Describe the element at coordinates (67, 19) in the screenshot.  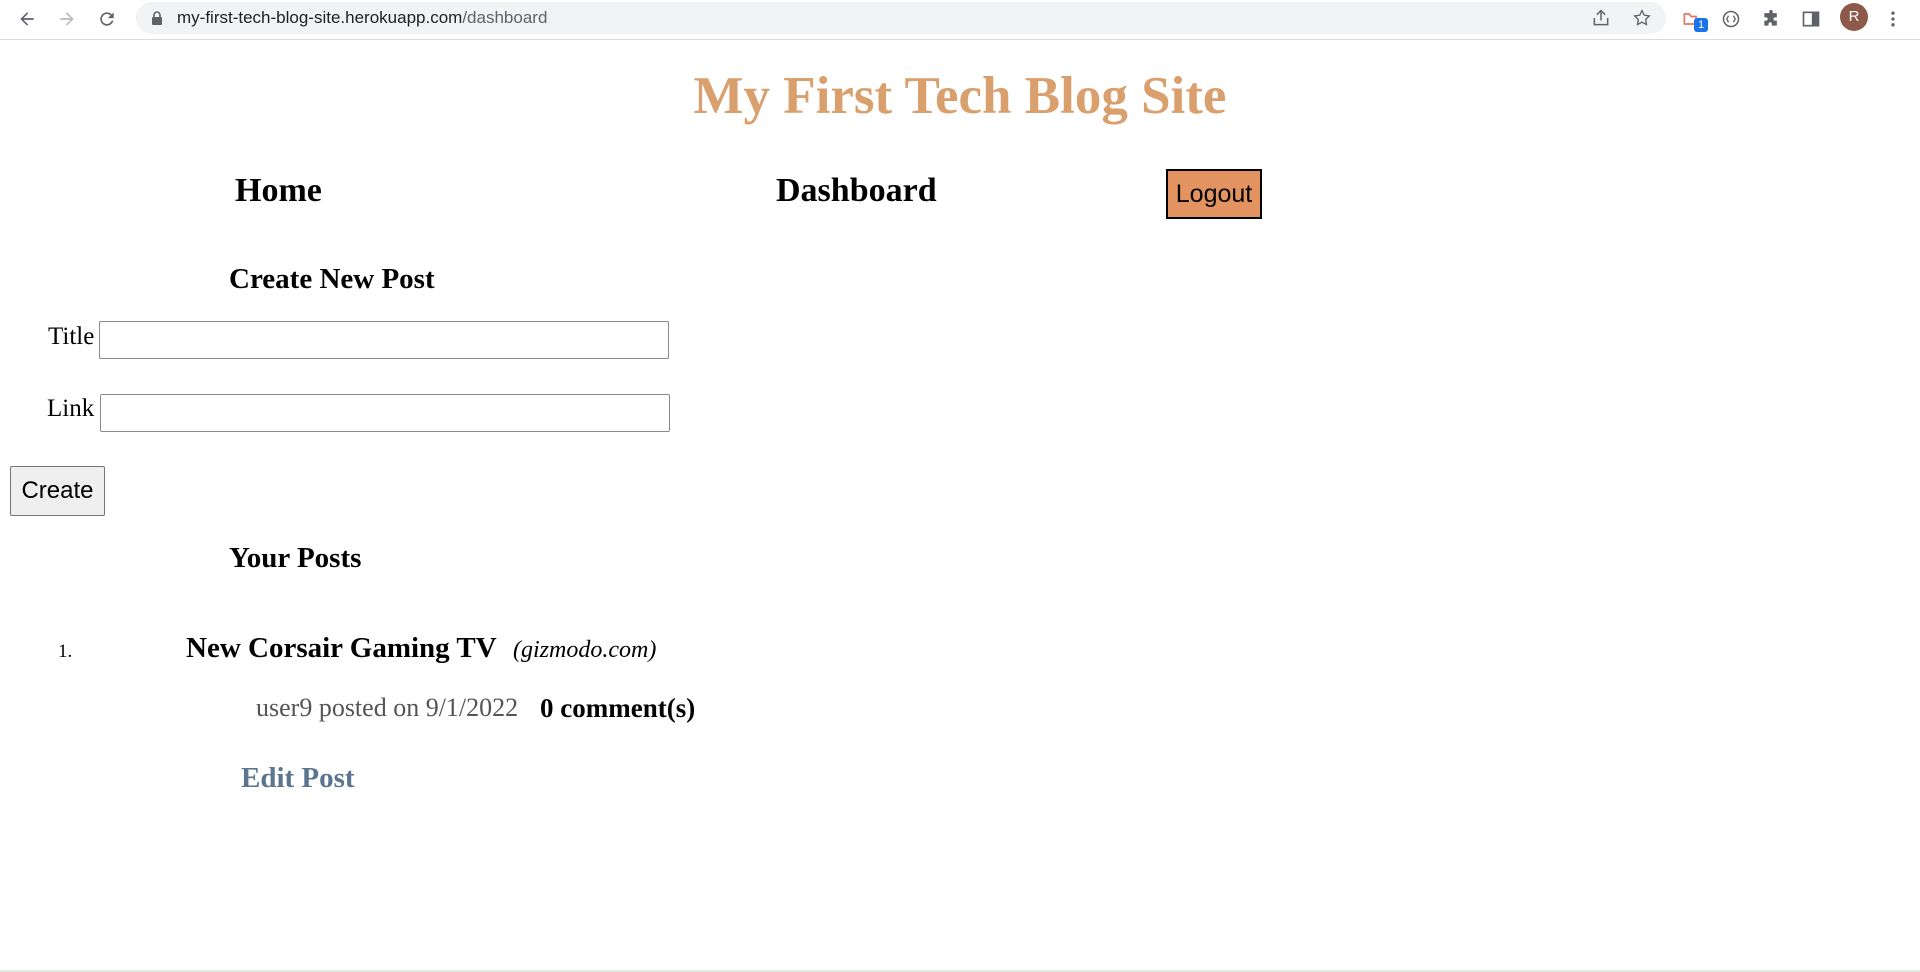
I see `forward-arrow-icon` at that location.